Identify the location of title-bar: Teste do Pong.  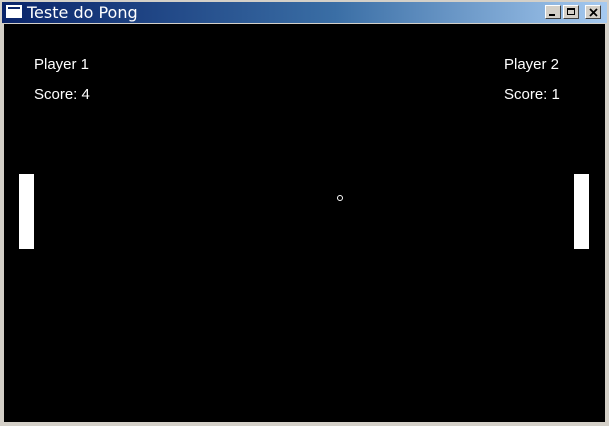
(304, 12).